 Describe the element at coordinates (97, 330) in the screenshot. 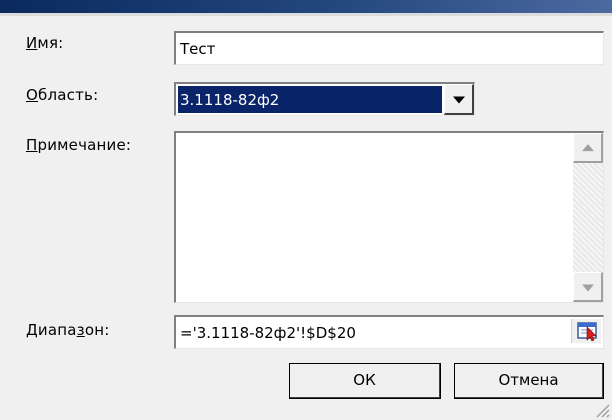

I see `range-label-text-end: он:` at that location.